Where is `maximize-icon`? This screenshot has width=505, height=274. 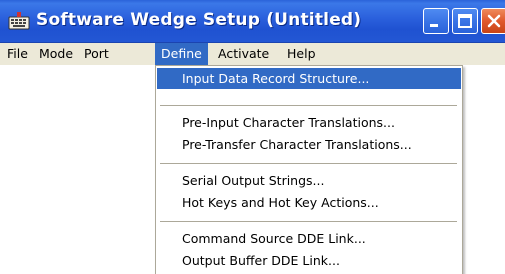
maximize-icon is located at coordinates (465, 21).